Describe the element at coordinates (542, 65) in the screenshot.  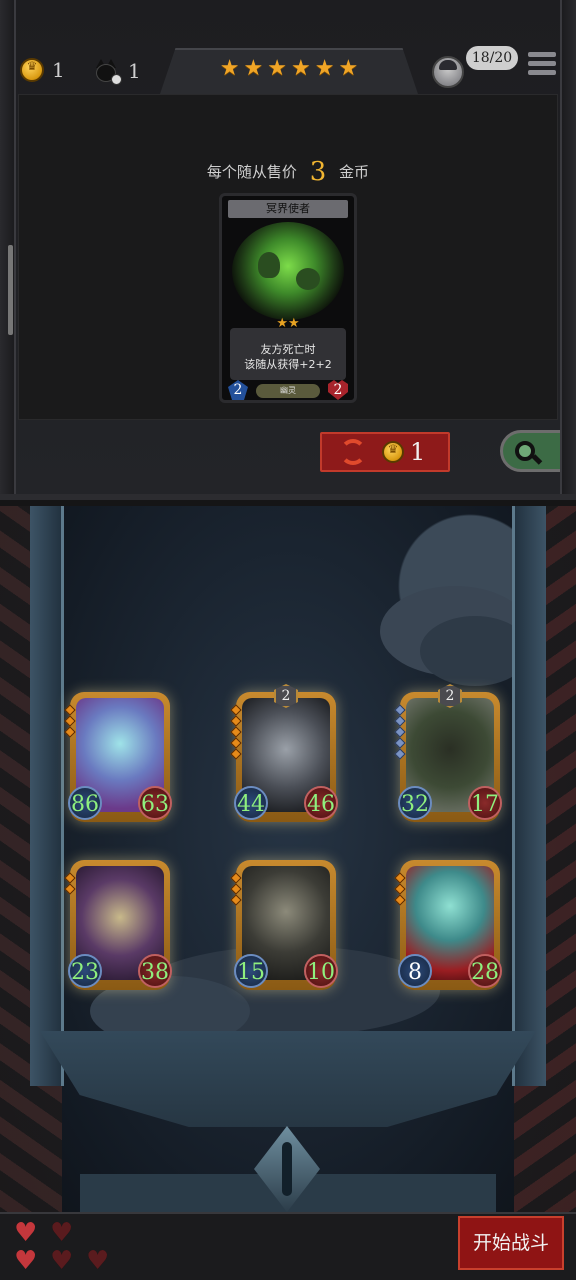
I see `menu-icon` at that location.